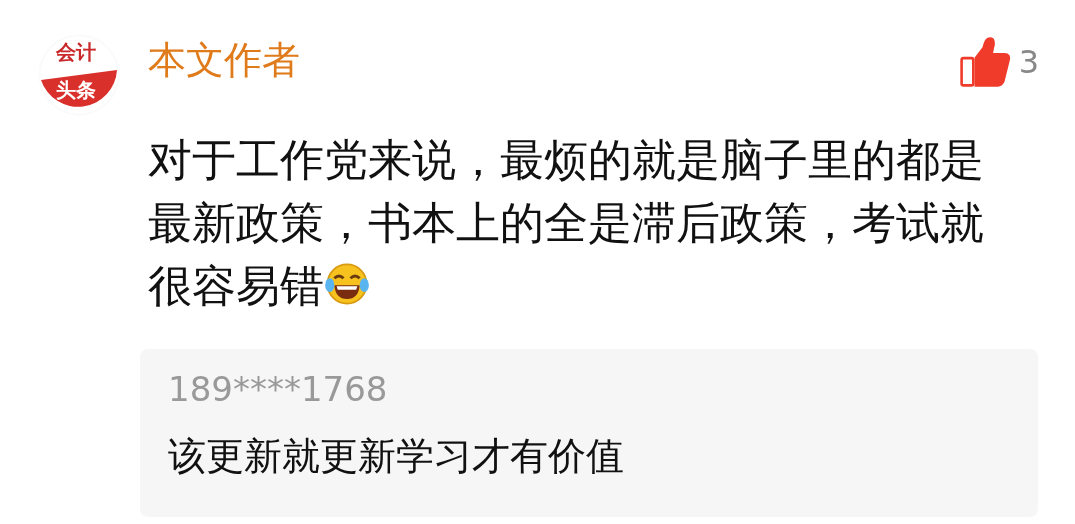  Describe the element at coordinates (224, 61) in the screenshot. I see `author-name: 本文作者` at that location.